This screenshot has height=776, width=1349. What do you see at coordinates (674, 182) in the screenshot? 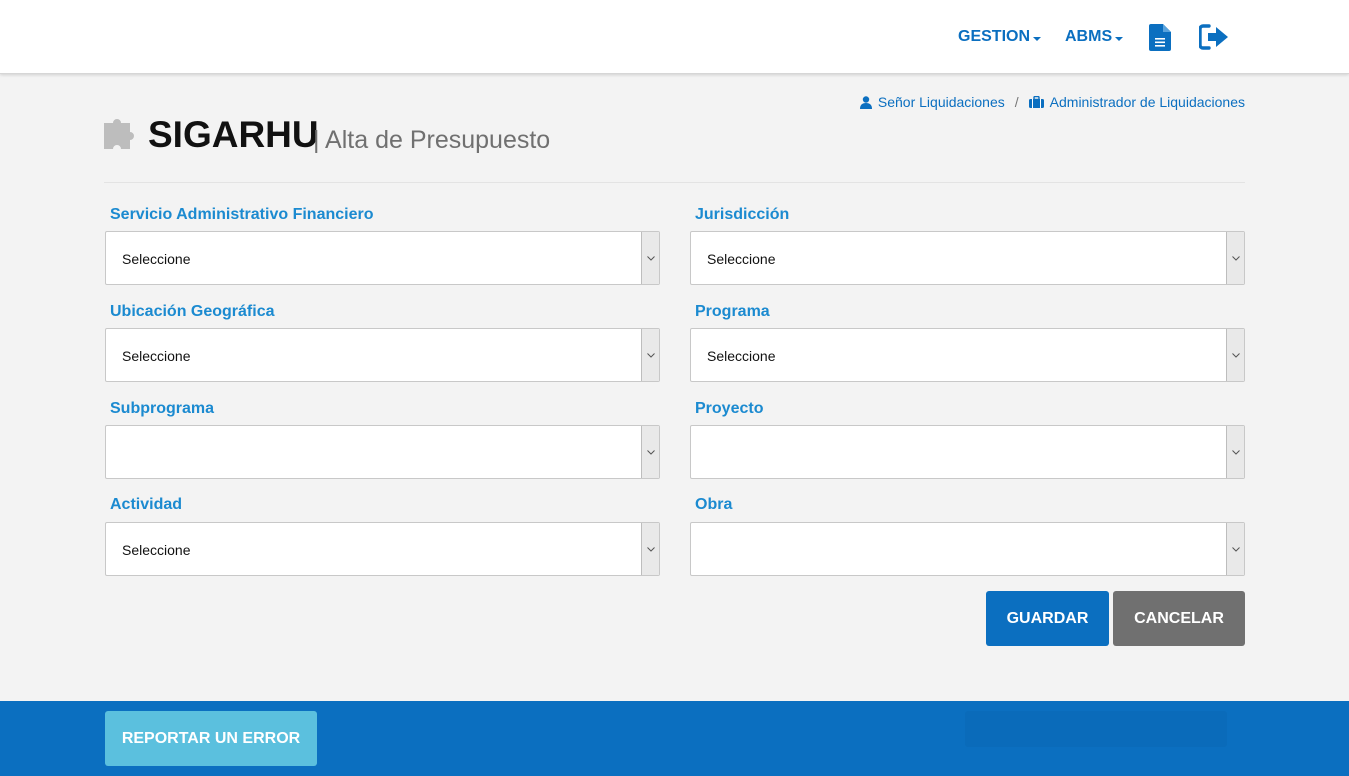
I see `title-divider` at bounding box center [674, 182].